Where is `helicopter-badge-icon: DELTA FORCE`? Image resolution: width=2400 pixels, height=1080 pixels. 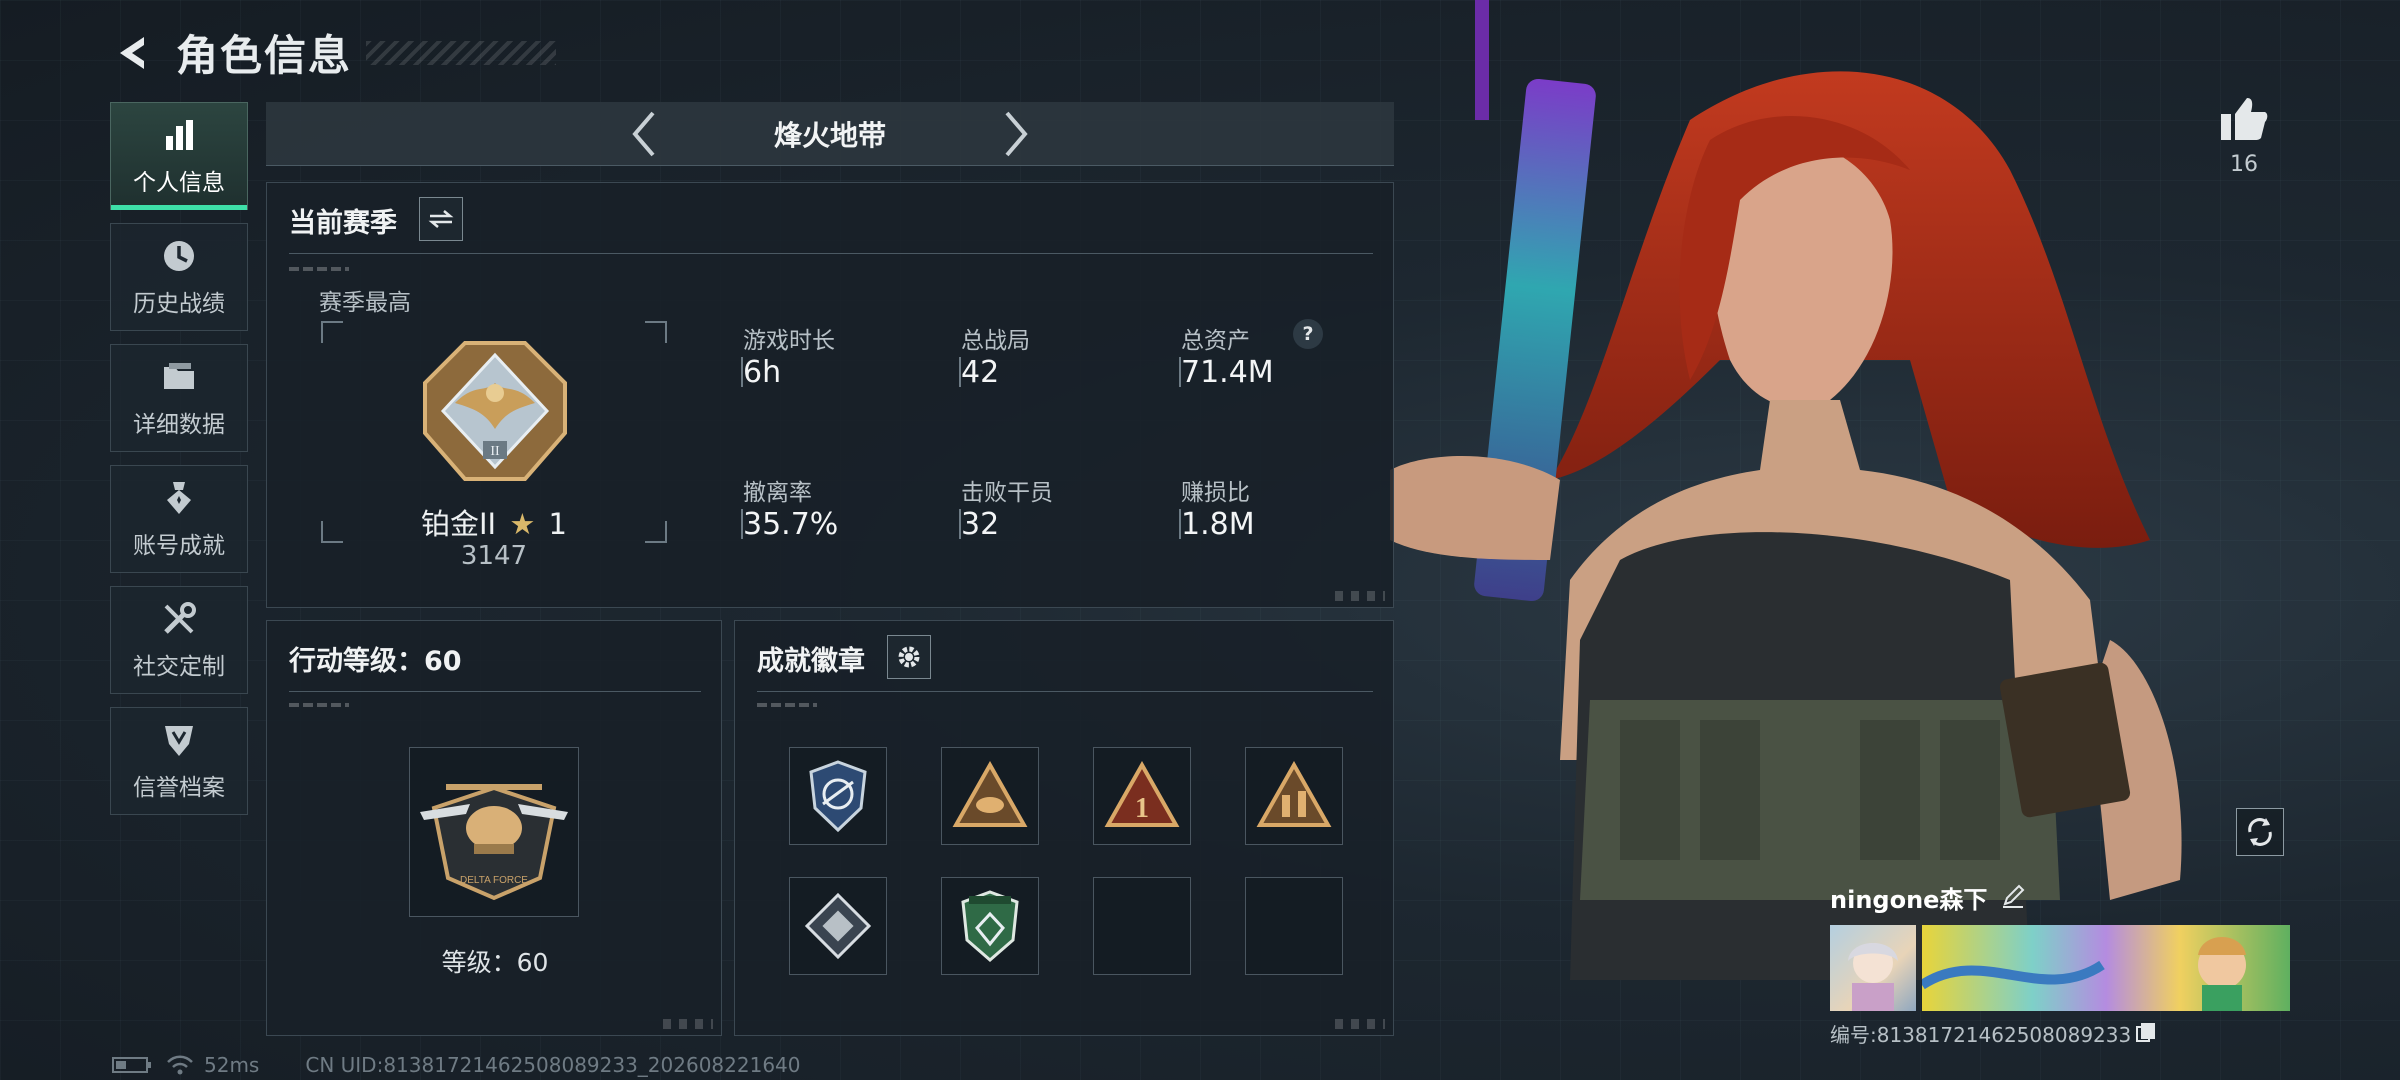
helicopter-badge-icon: DELTA FORCE is located at coordinates (494, 842).